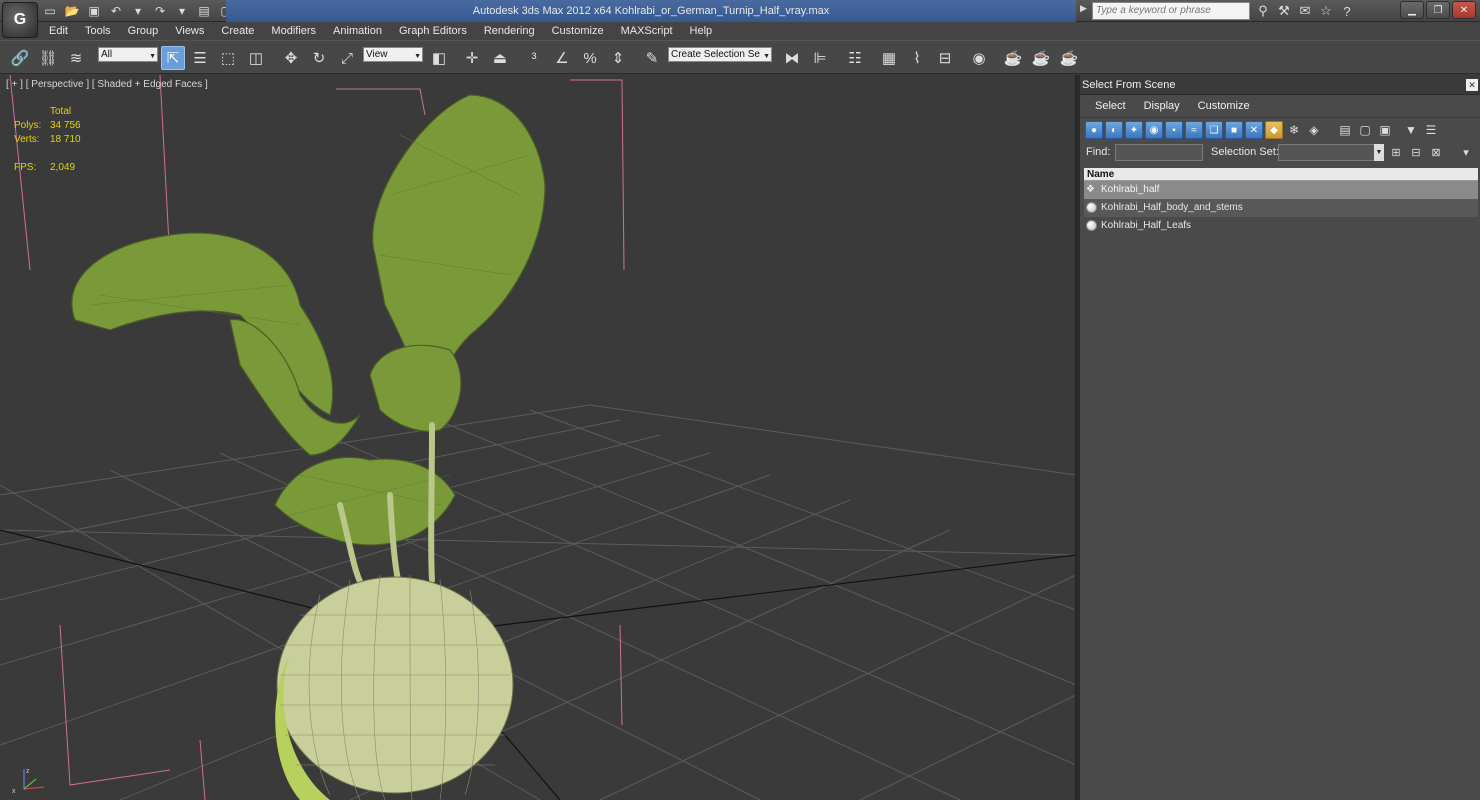 Image resolution: width=1480 pixels, height=800 pixels. Describe the element at coordinates (1436, 152) in the screenshot. I see `select-invert-icon: ⊠` at that location.